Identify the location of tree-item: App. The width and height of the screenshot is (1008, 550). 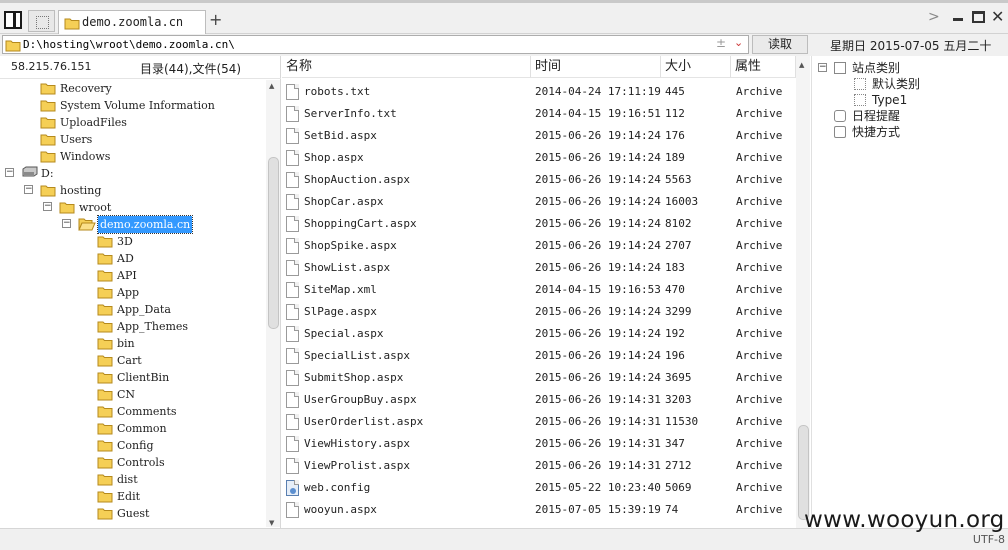
(131, 292).